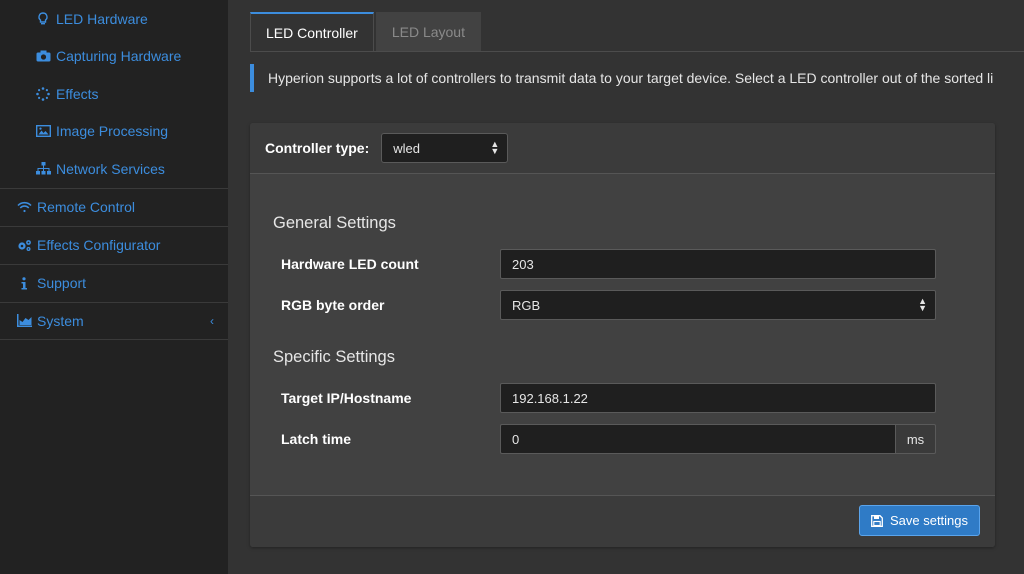 The image size is (1024, 574). What do you see at coordinates (877, 520) in the screenshot?
I see `floppy-disk-icon` at bounding box center [877, 520].